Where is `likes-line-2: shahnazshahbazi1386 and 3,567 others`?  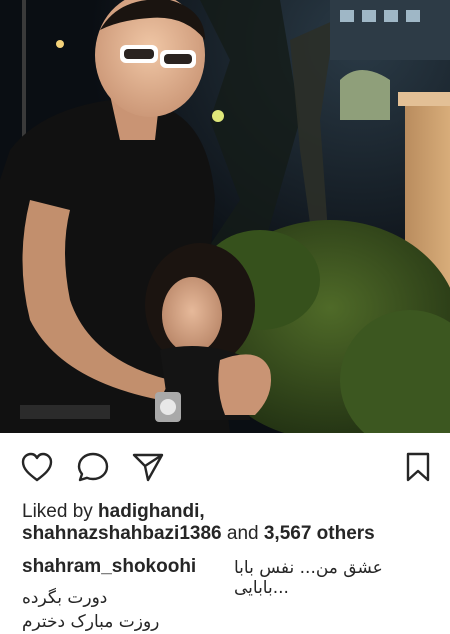 likes-line-2: shahnazshahbazi1386 and 3,567 others is located at coordinates (232, 534).